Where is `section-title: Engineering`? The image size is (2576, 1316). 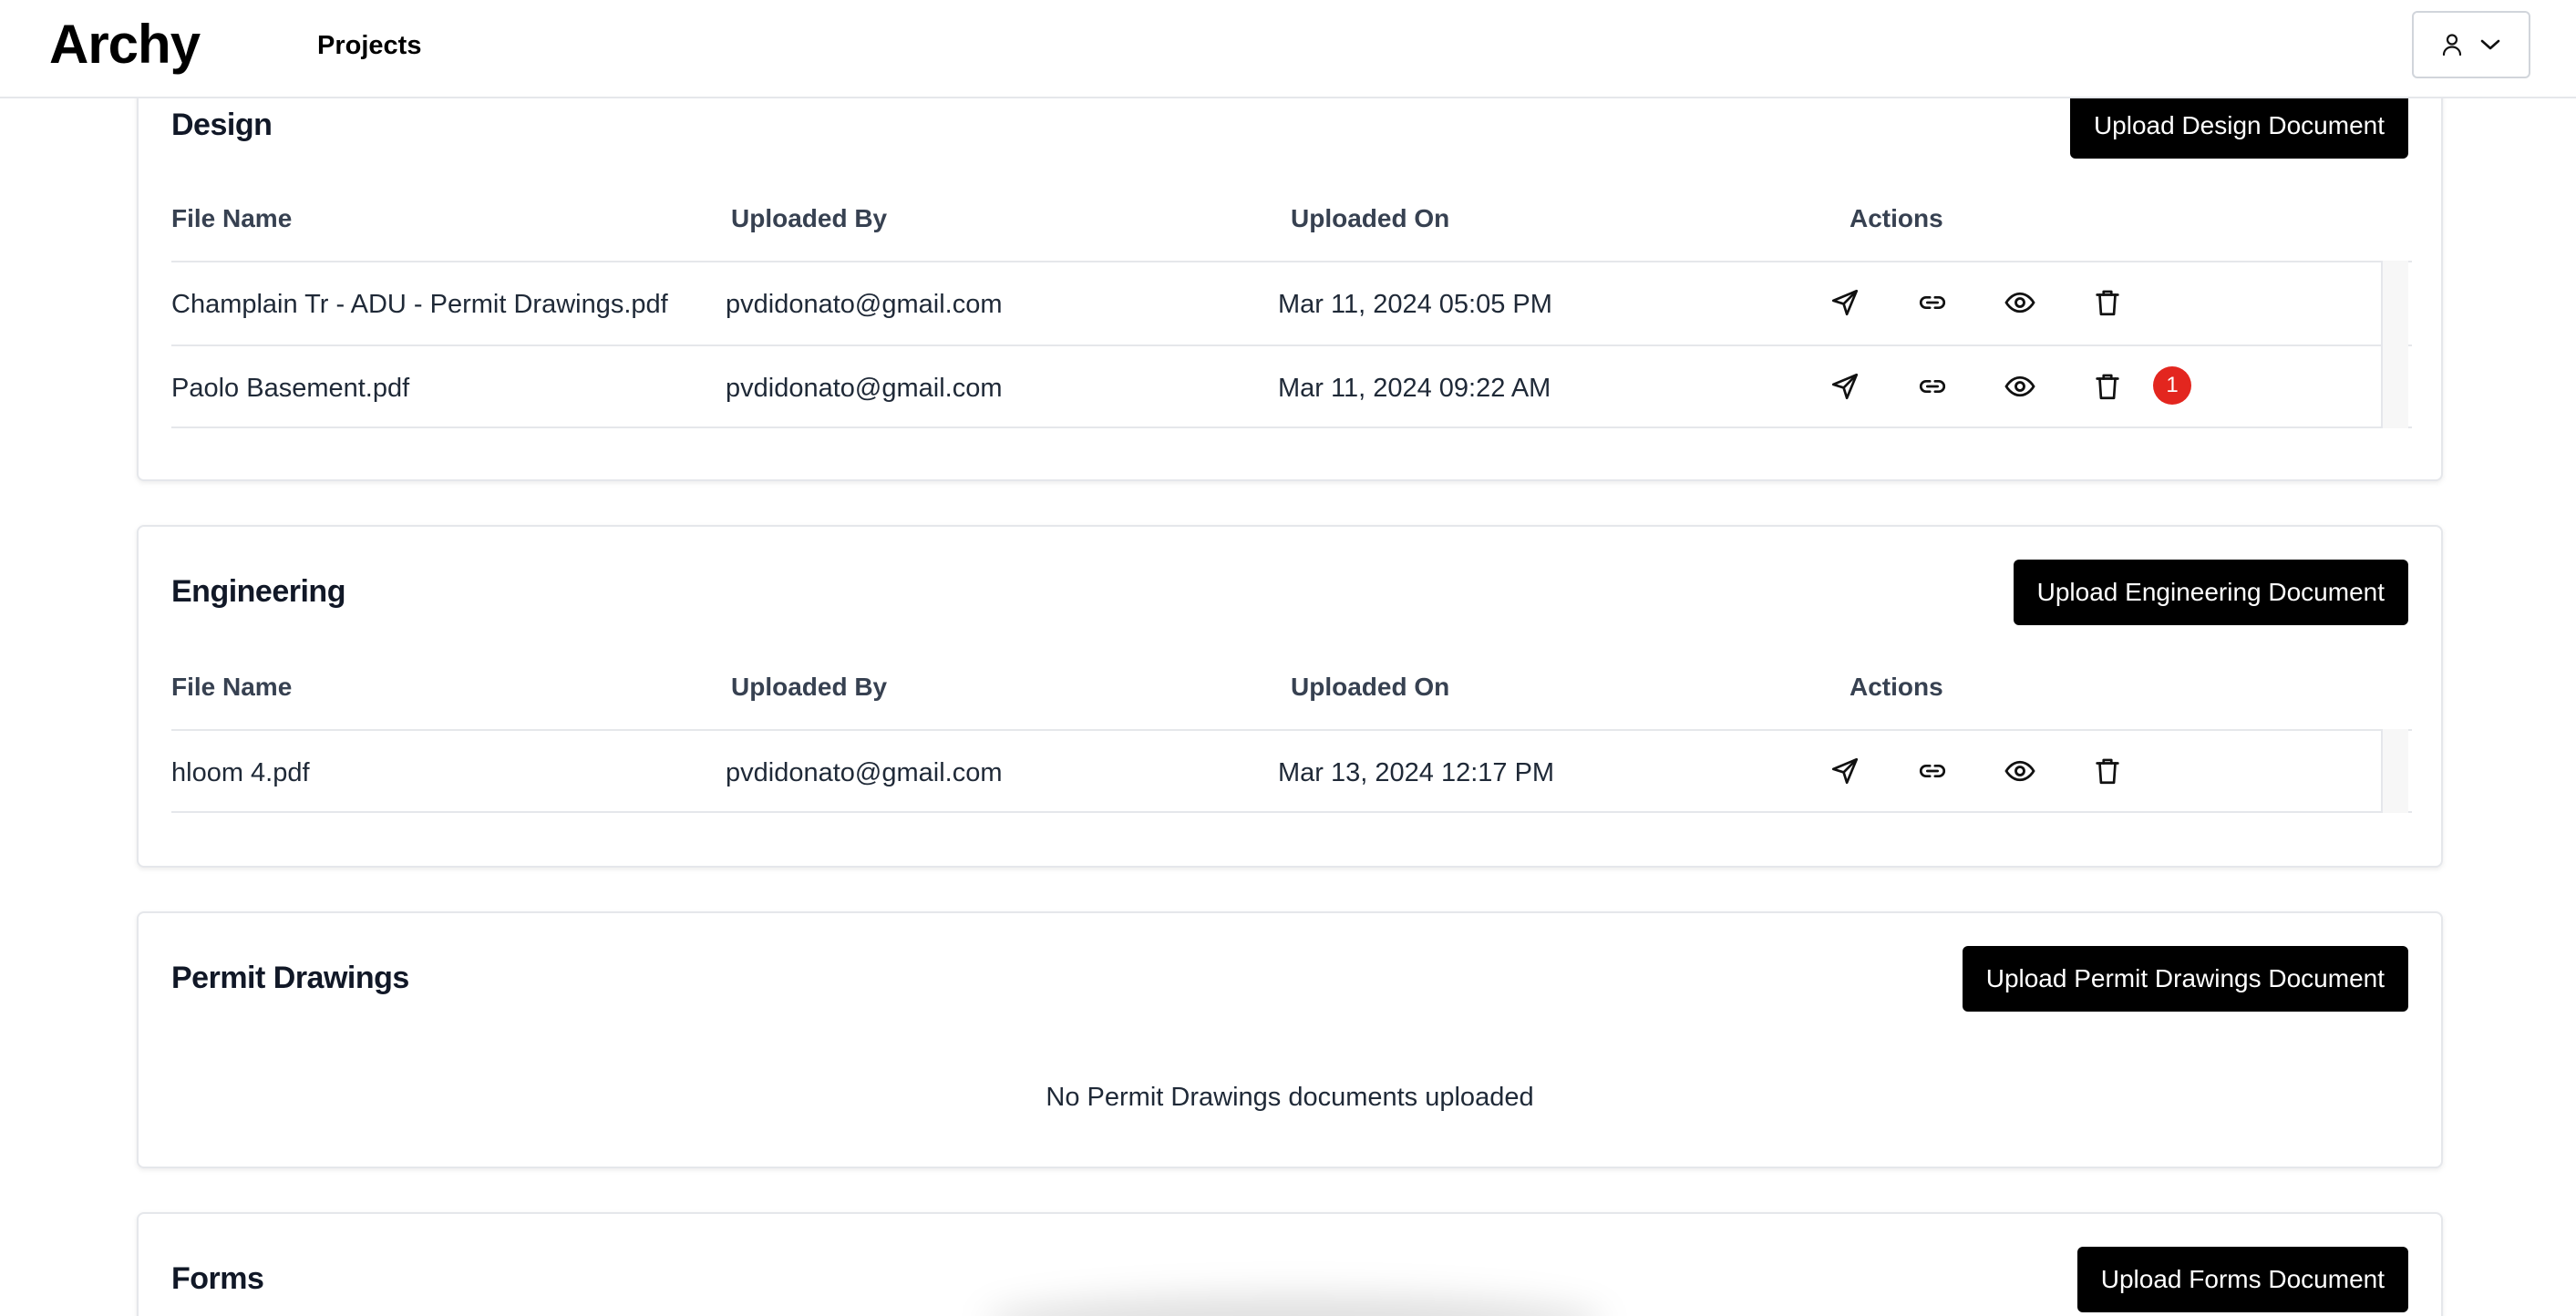 section-title: Engineering is located at coordinates (258, 591).